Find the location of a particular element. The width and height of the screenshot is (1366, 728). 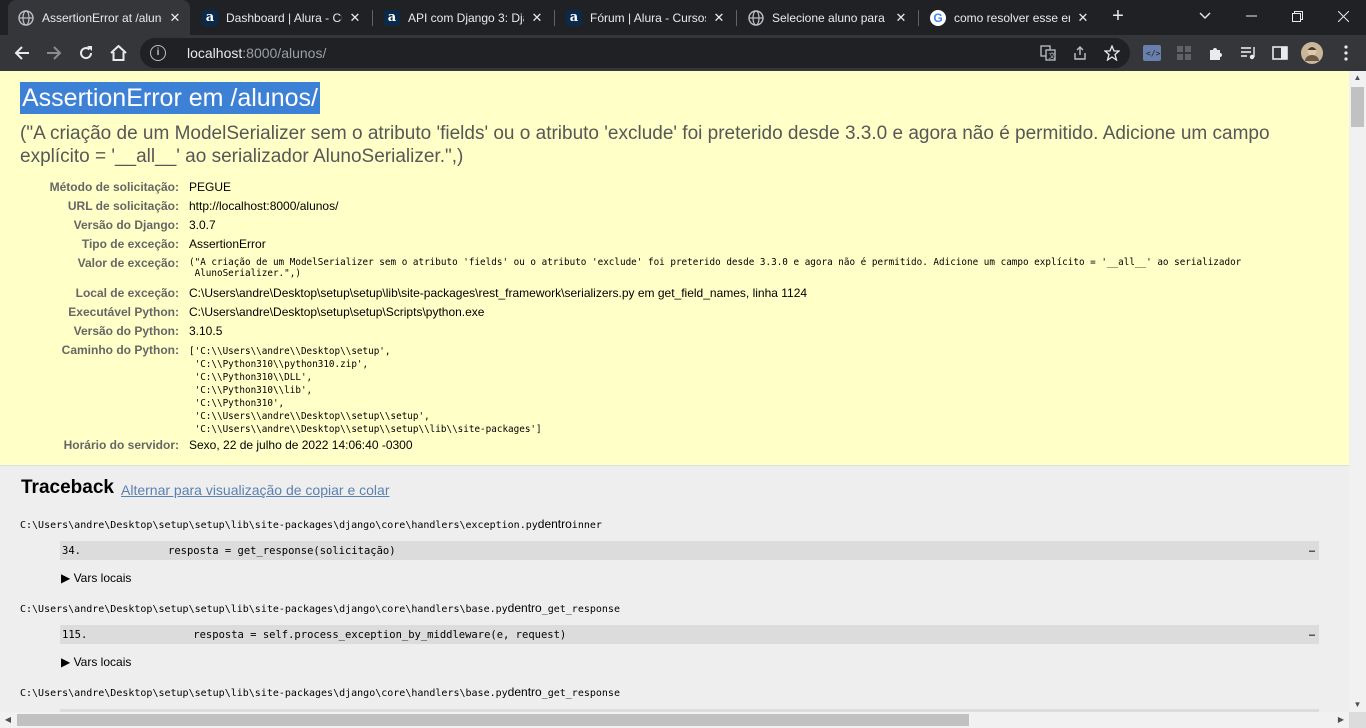

forward-icon is located at coordinates (54, 53).